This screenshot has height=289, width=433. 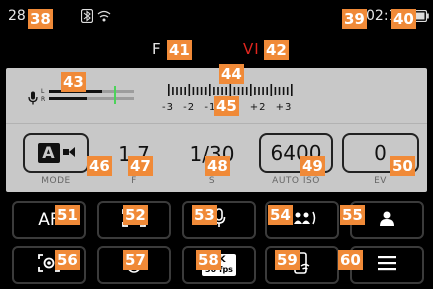 I want to click on marker-57: 57, so click(x=135, y=260).